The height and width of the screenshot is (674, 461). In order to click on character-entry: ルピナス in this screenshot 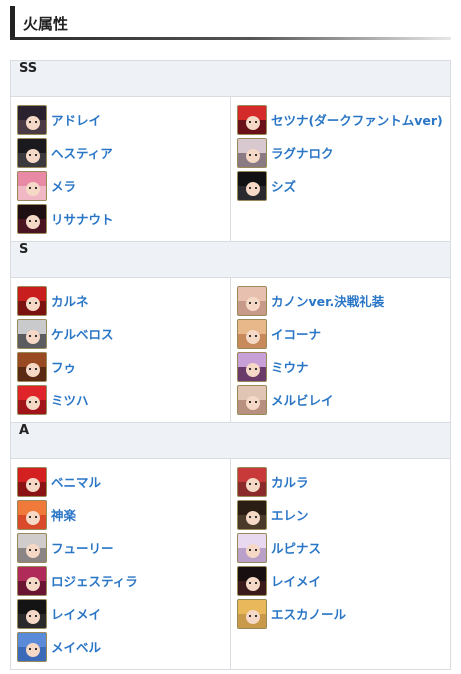, I will do `click(343, 547)`.